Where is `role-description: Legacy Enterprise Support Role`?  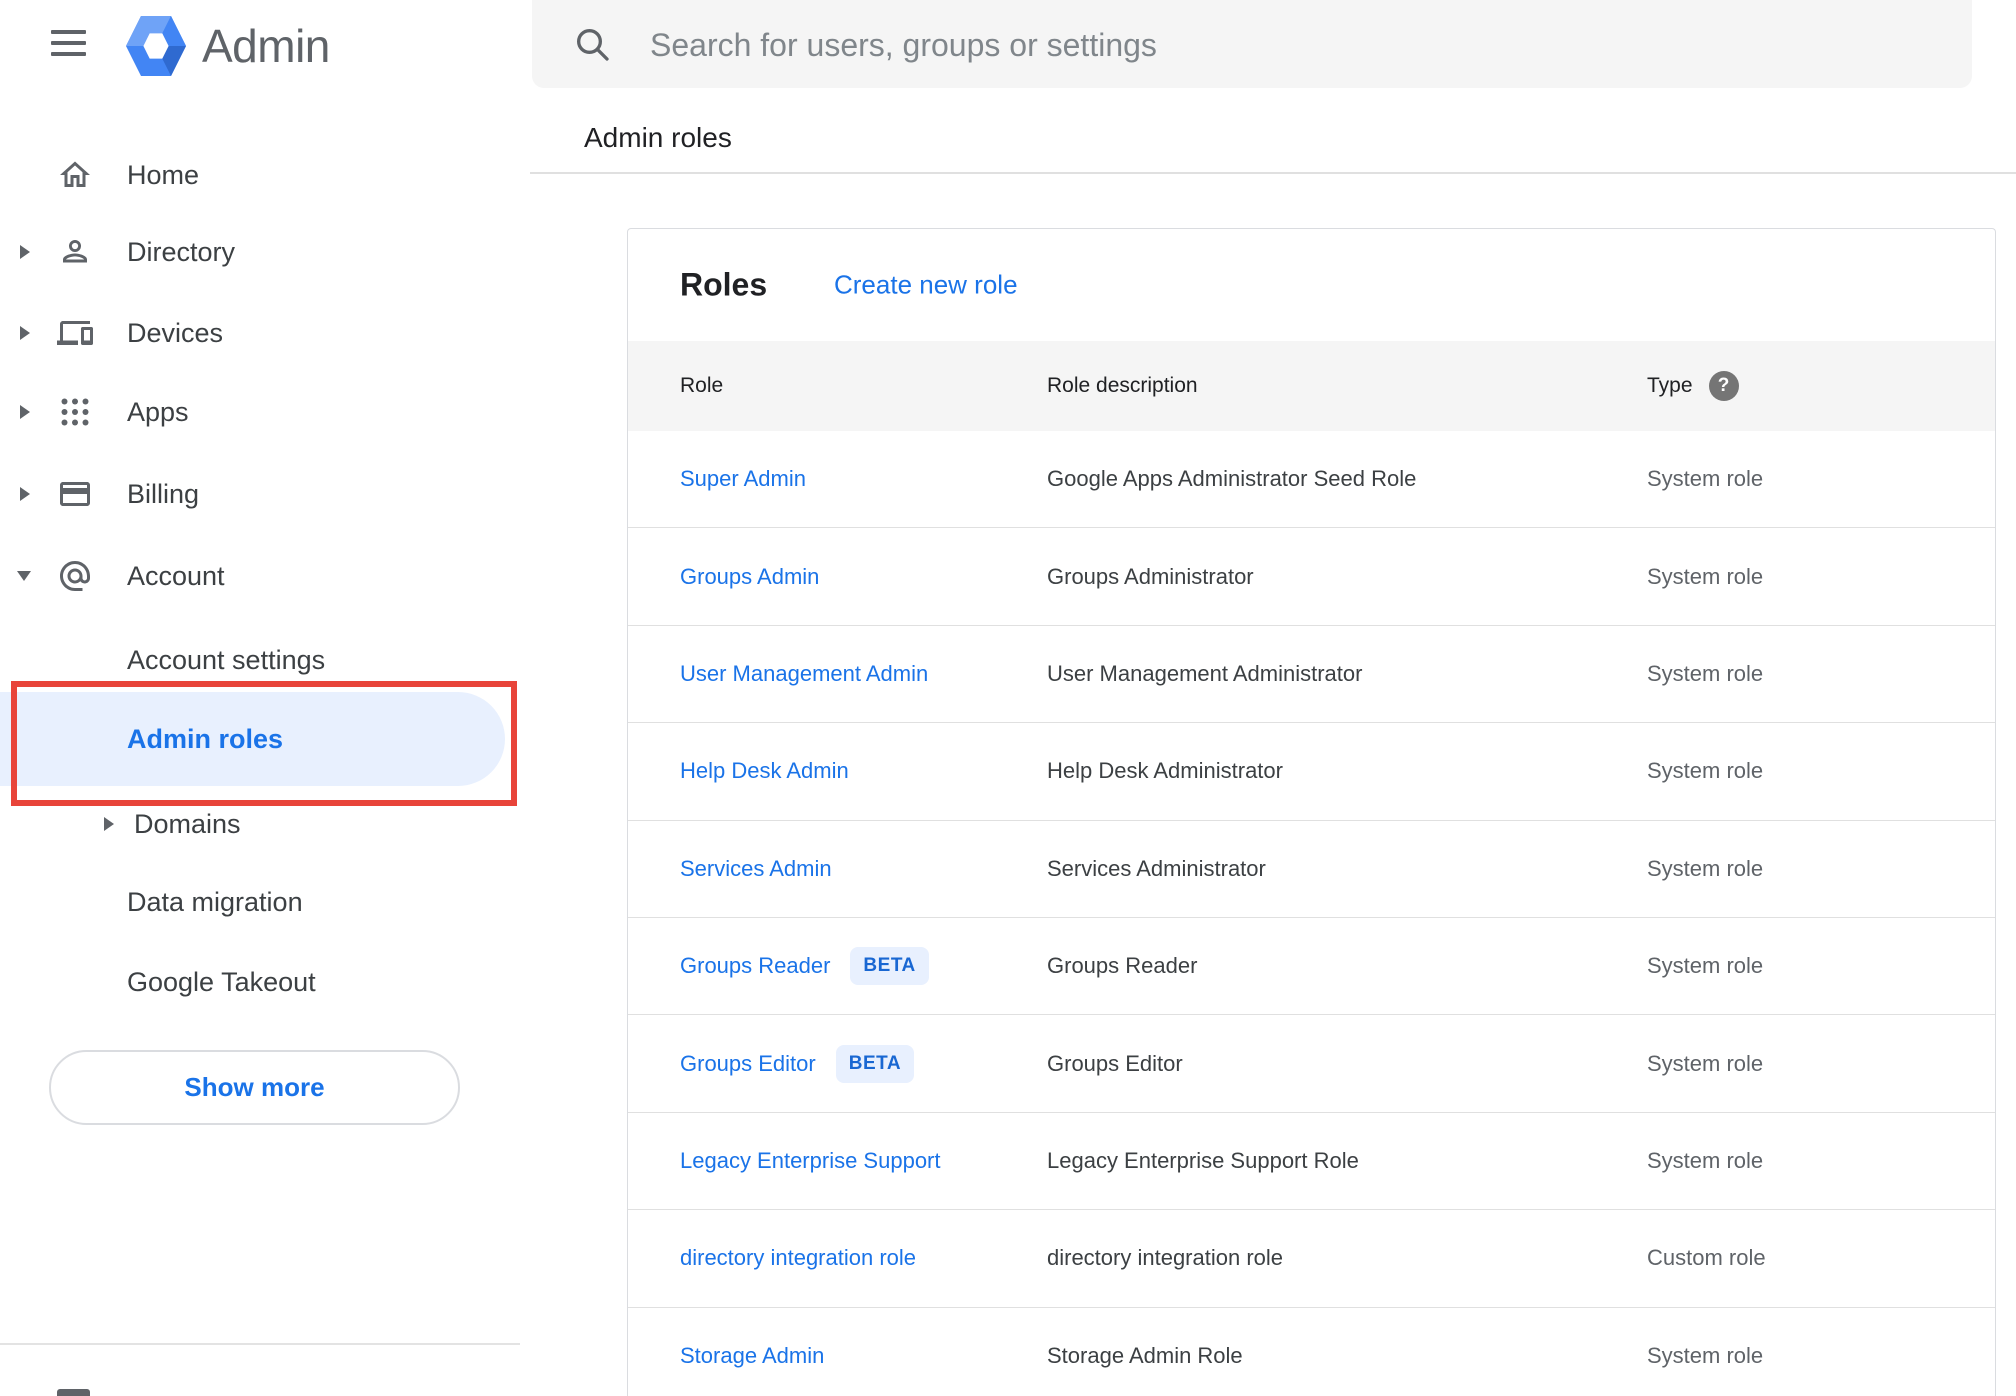
role-description: Legacy Enterprise Support Role is located at coordinates (1203, 1160).